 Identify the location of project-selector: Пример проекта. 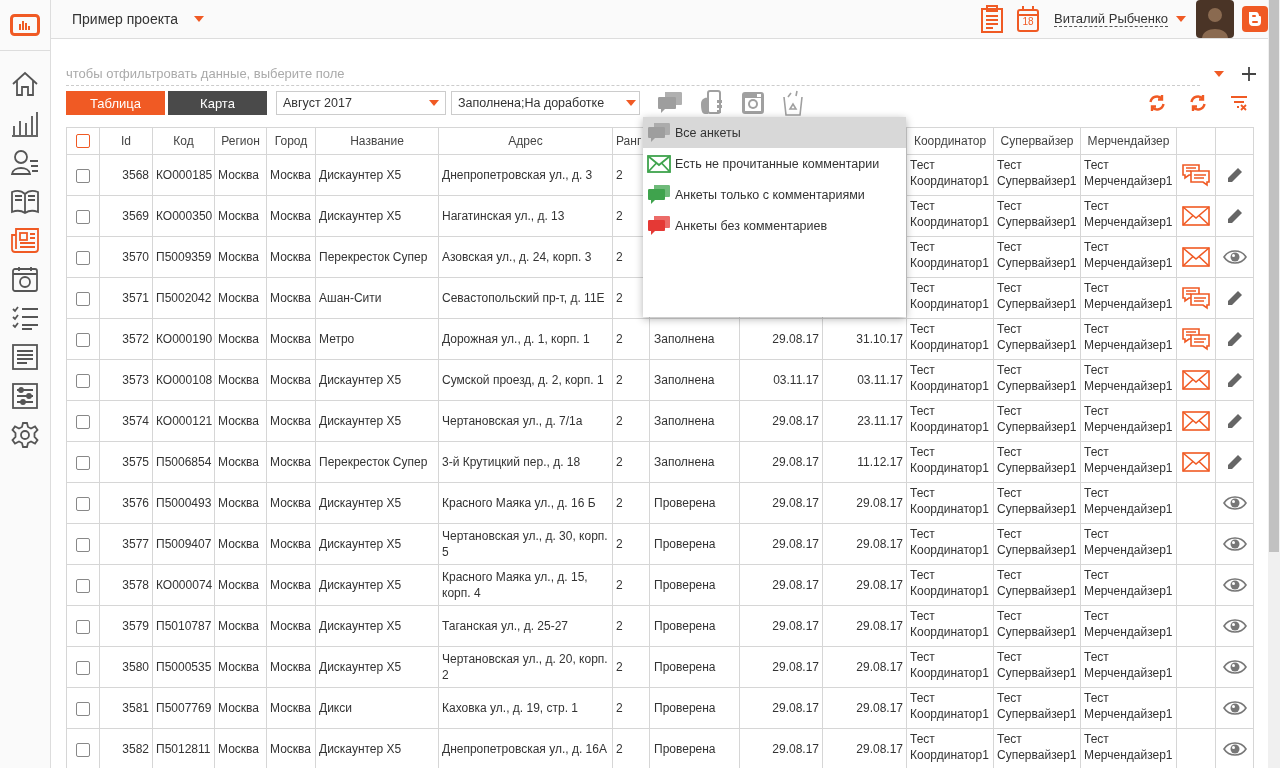
(125, 19).